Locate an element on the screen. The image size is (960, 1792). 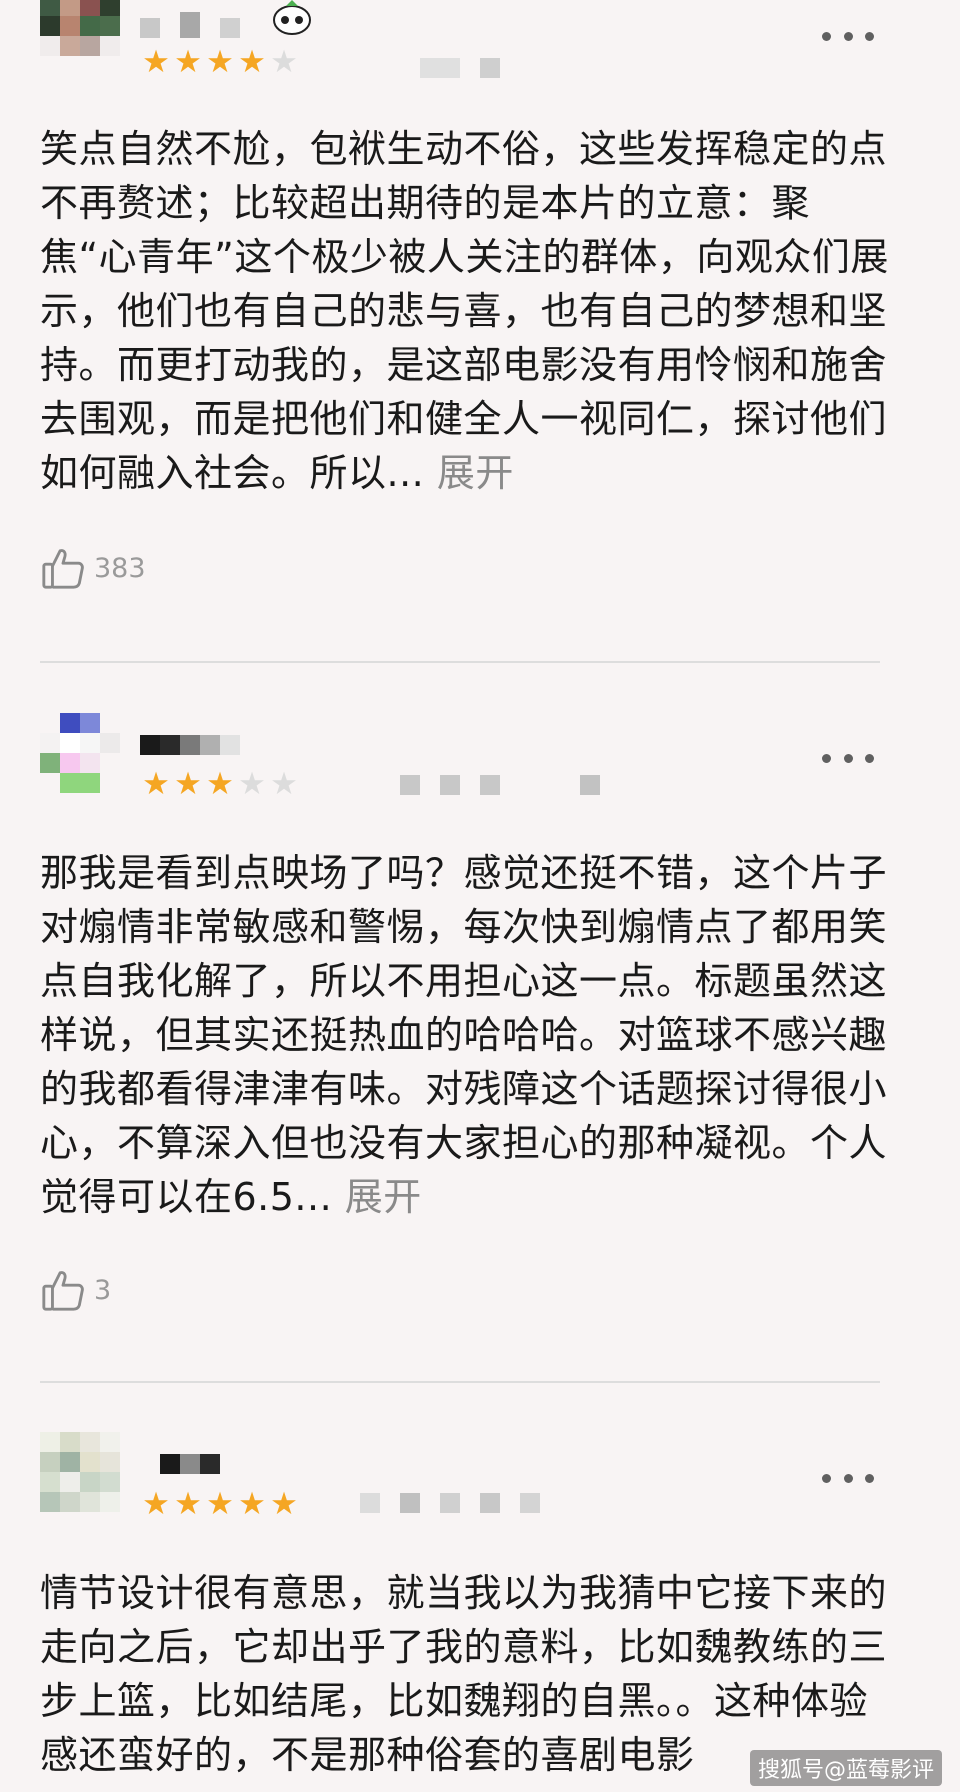
like-count: 3 is located at coordinates (103, 1290).